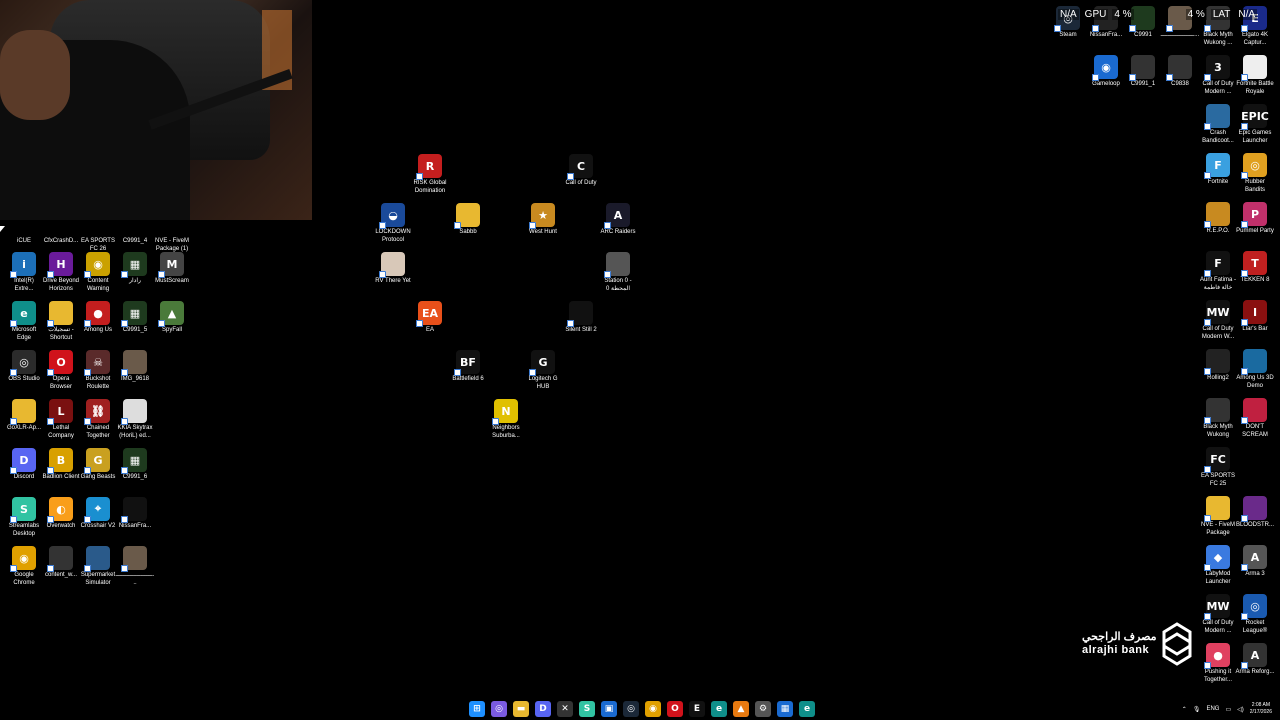  What do you see at coordinates (477, 709) in the screenshot?
I see `start-button-icon: ⊞` at bounding box center [477, 709].